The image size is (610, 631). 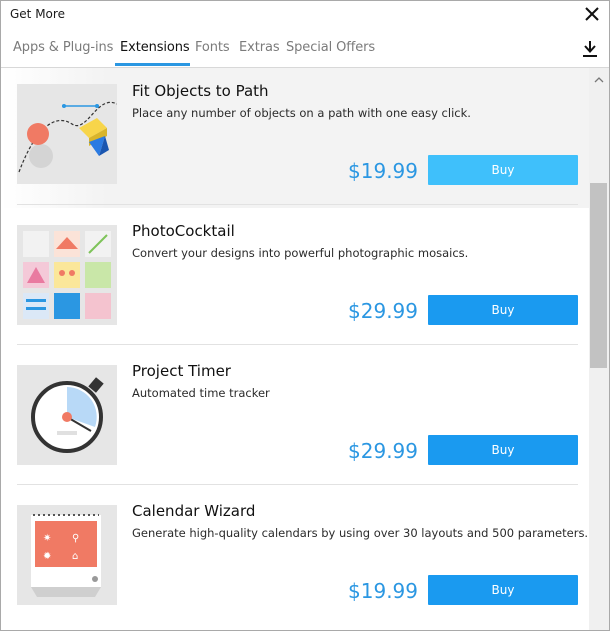 I want to click on download-button, so click(x=590, y=49).